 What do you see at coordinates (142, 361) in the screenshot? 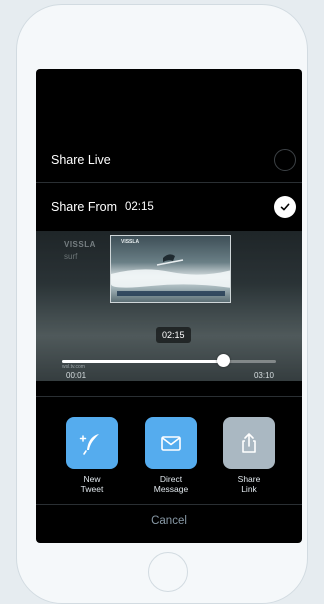
I see `scrub-progress` at bounding box center [142, 361].